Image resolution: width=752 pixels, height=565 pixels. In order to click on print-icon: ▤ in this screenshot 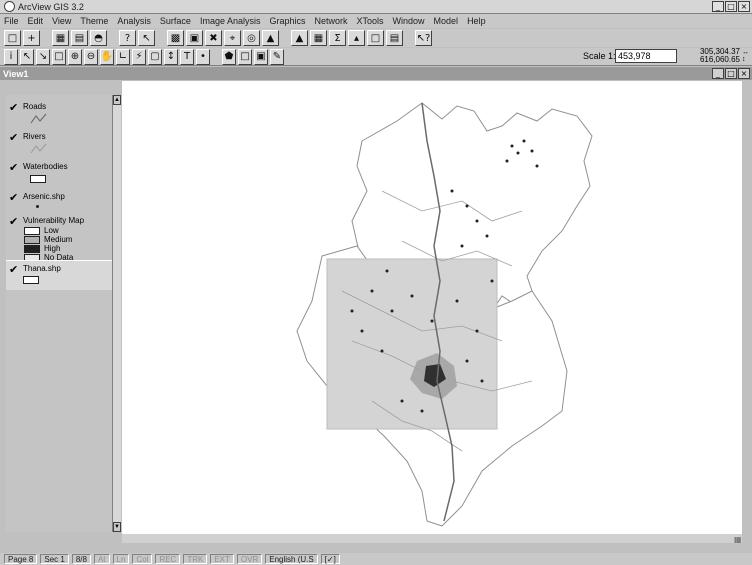, I will do `click(79, 38)`.